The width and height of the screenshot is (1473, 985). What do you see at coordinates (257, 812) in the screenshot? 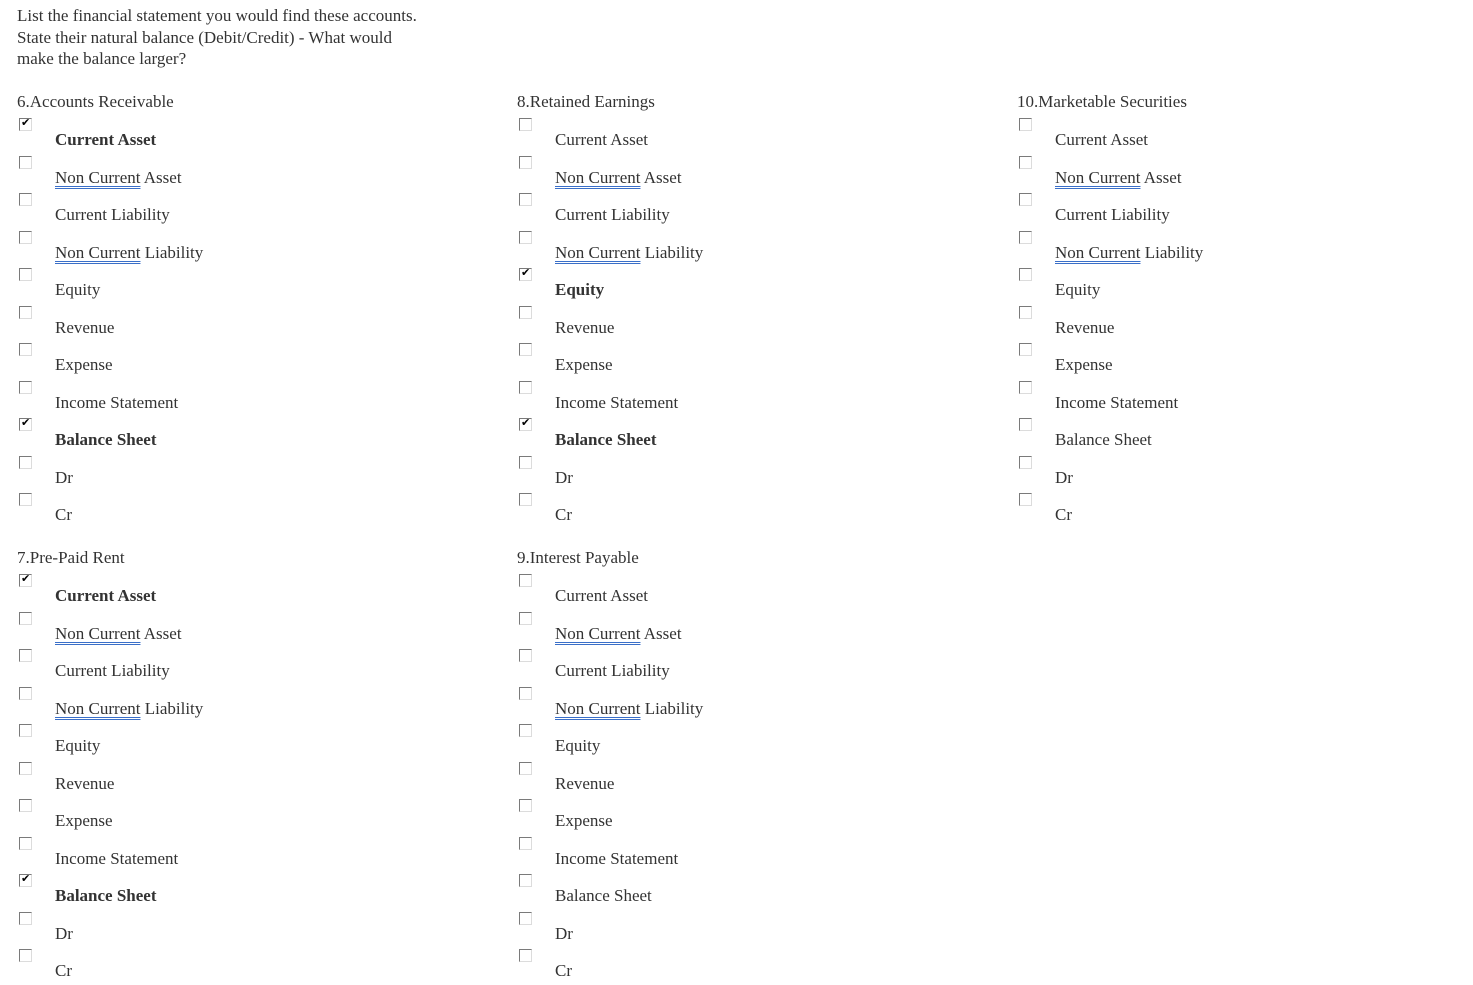
I see `option-expense: ✔ Expense` at bounding box center [257, 812].